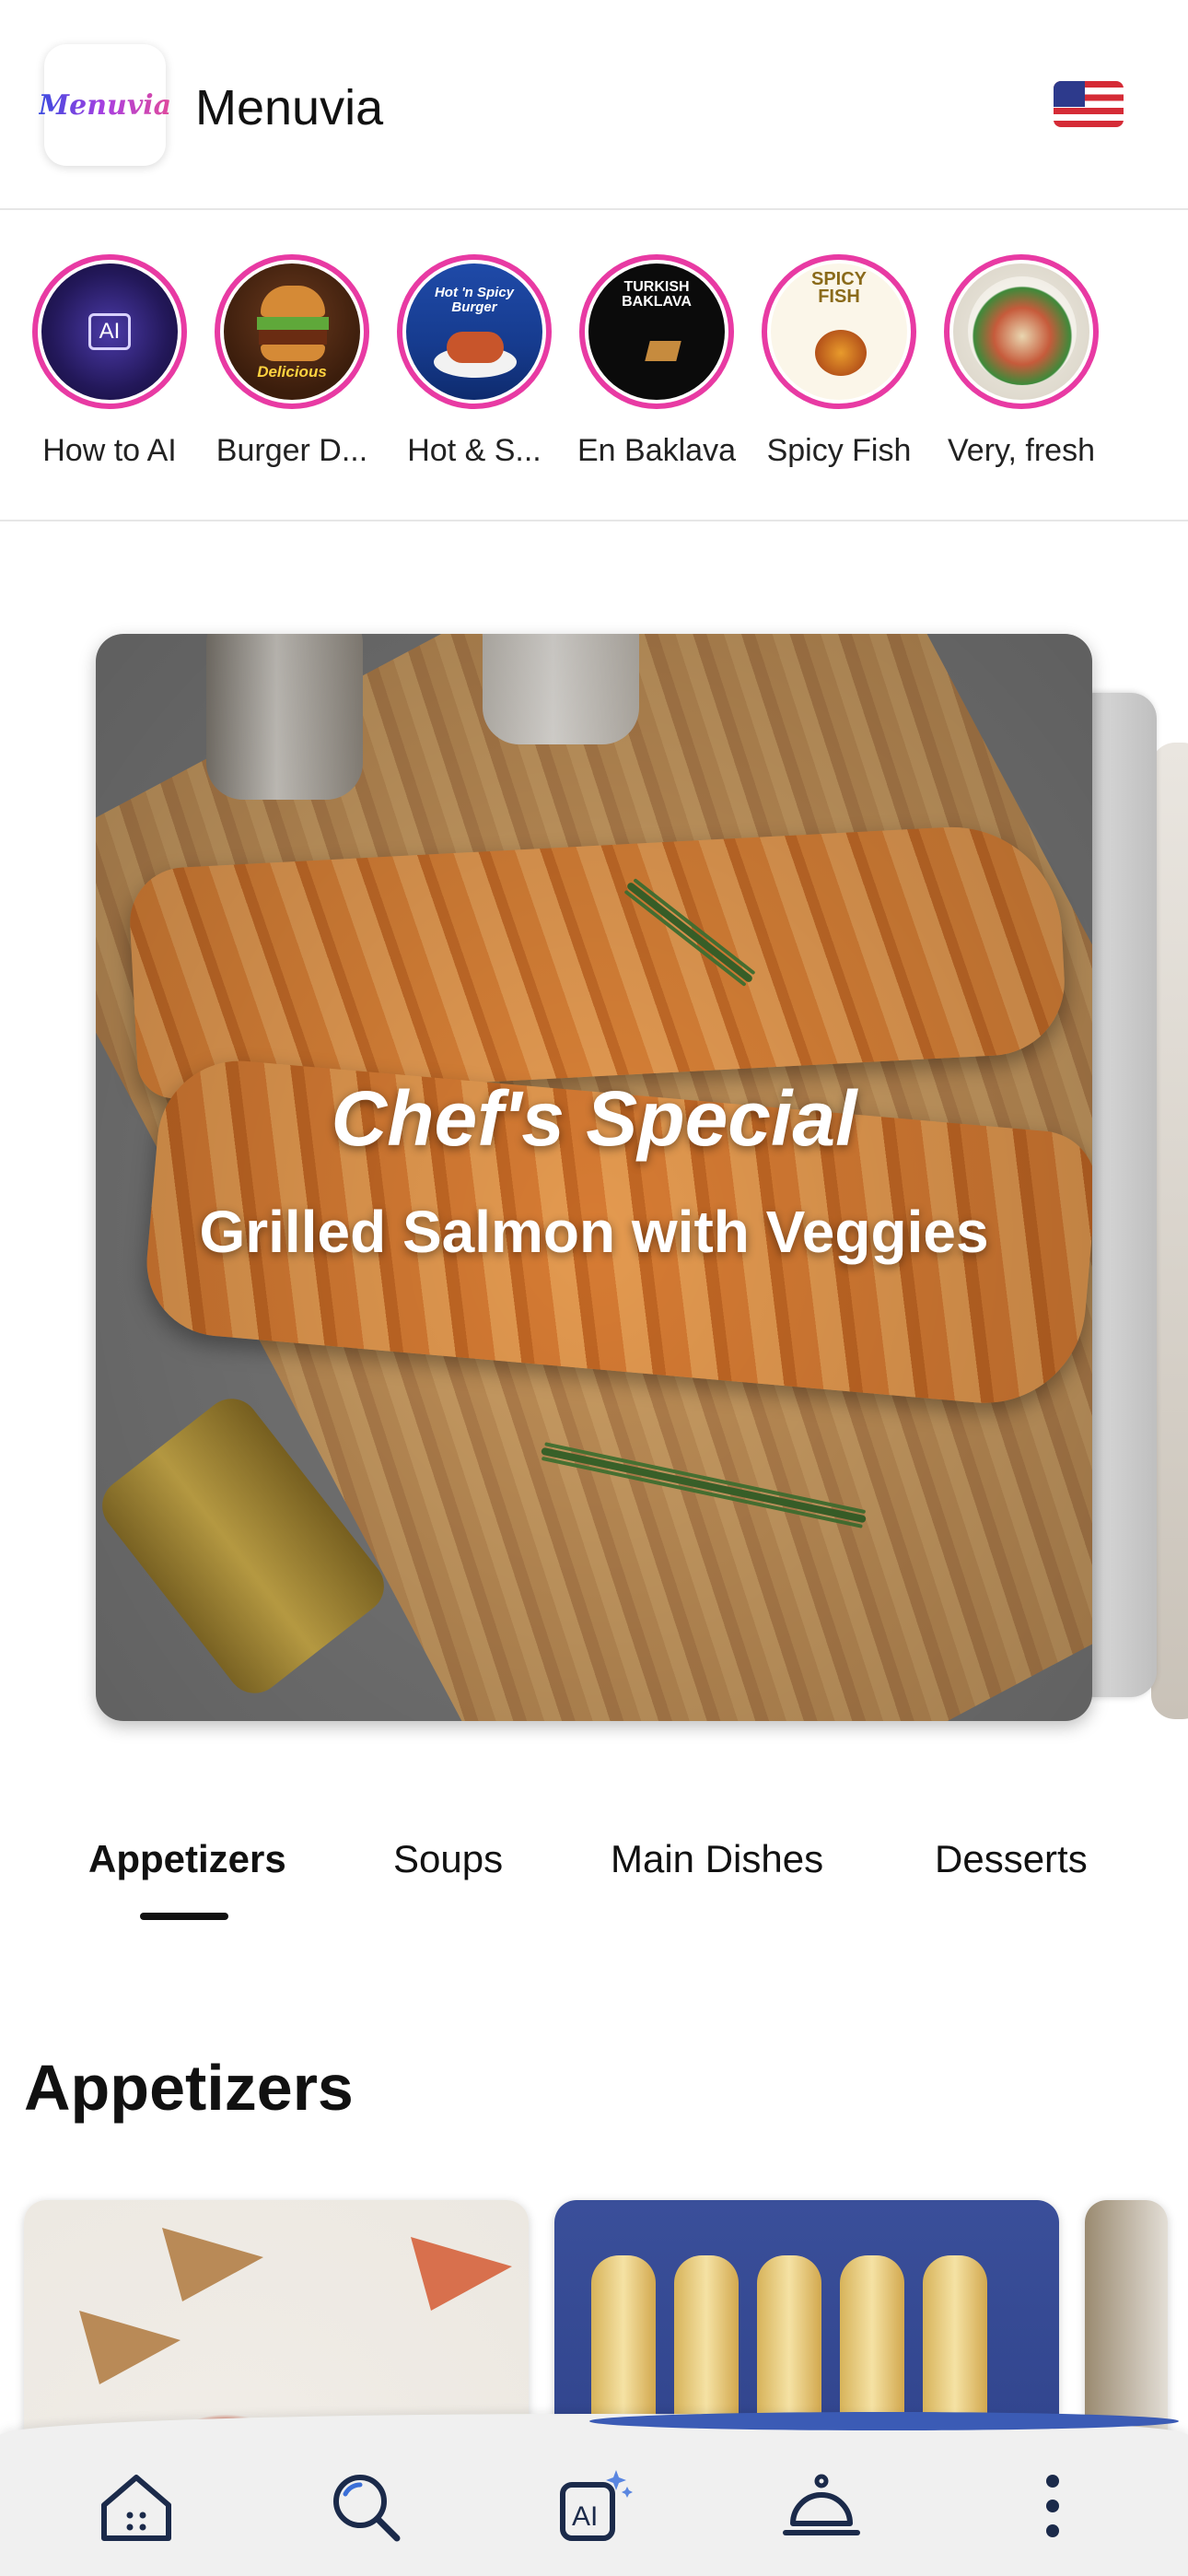 The width and height of the screenshot is (1188, 2576). What do you see at coordinates (1053, 2506) in the screenshot?
I see `more-vertical-icon` at bounding box center [1053, 2506].